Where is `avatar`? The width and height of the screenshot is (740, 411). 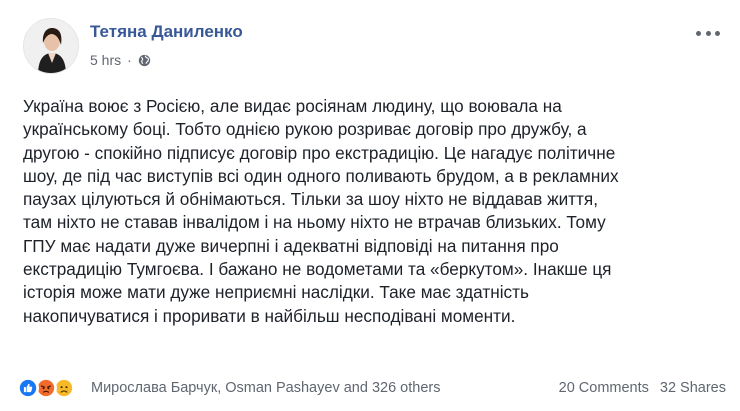
avatar is located at coordinates (51, 46).